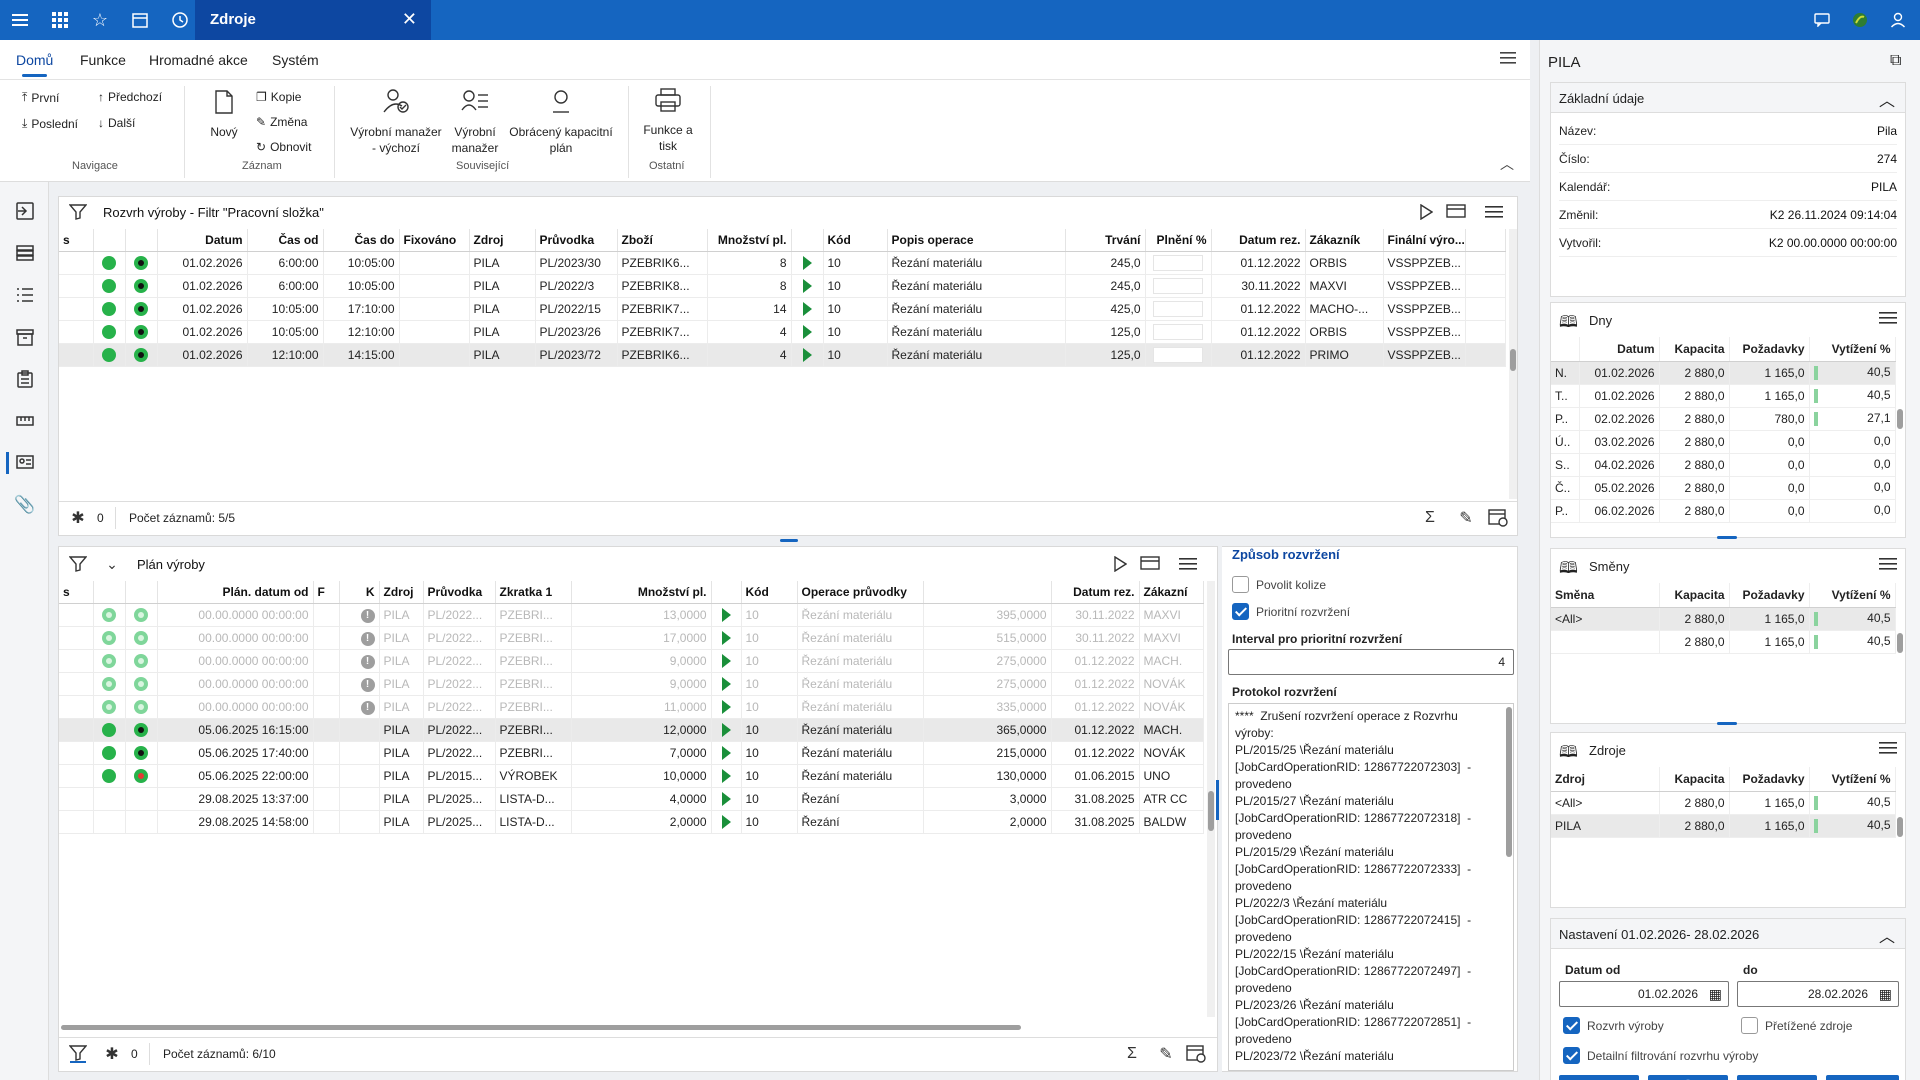 This screenshot has height=1080, width=1920. Describe the element at coordinates (25, 505) in the screenshot. I see `paperclip-icon: 📎` at that location.